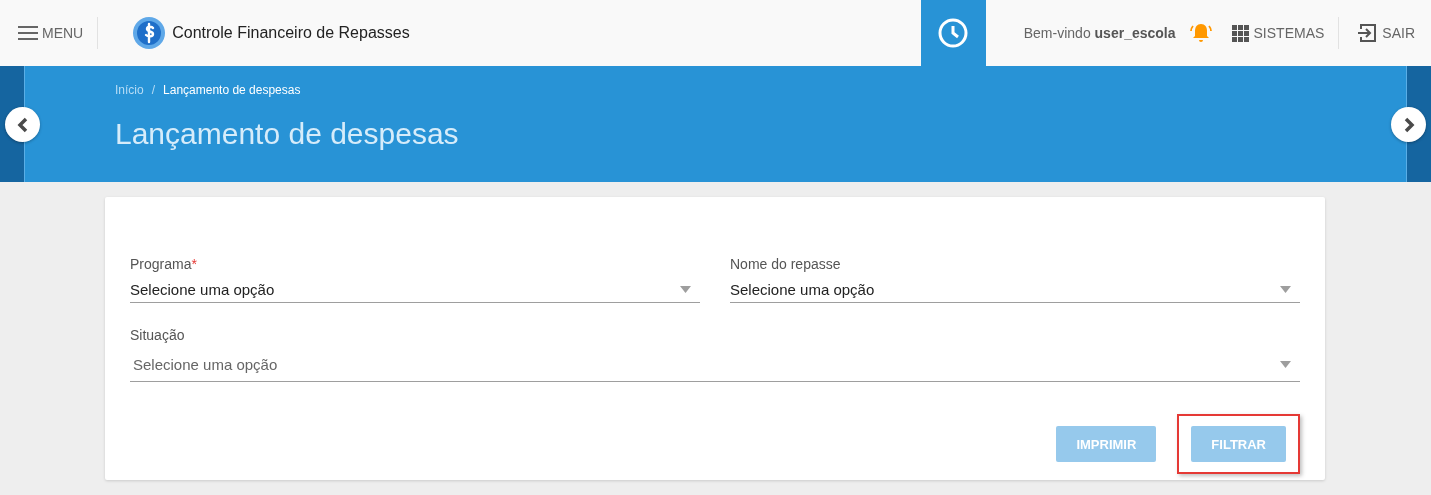  Describe the element at coordinates (22, 124) in the screenshot. I see `chevron-left-icon` at that location.